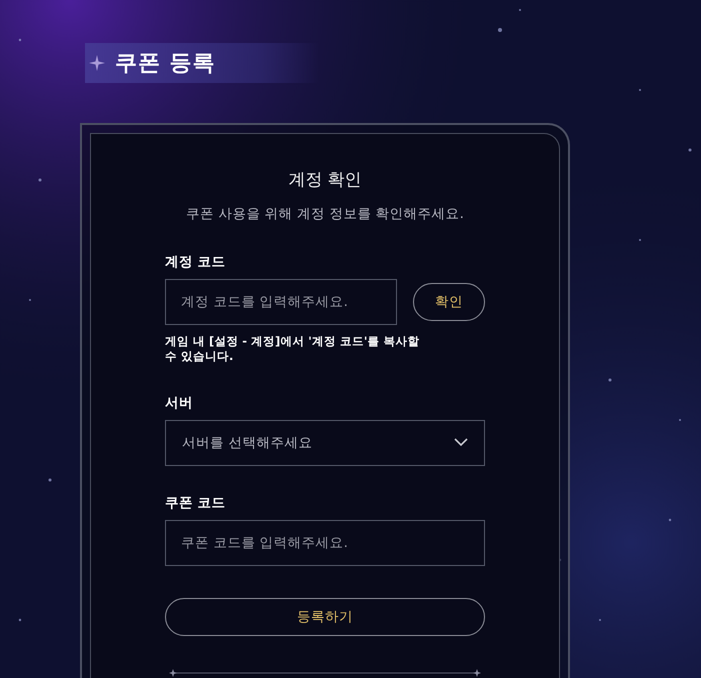 The height and width of the screenshot is (678, 701). I want to click on help-text: 게임 내 [설정 - 계정]에서 '계정 코드'를 복사할 수 있습니다., so click(292, 349).